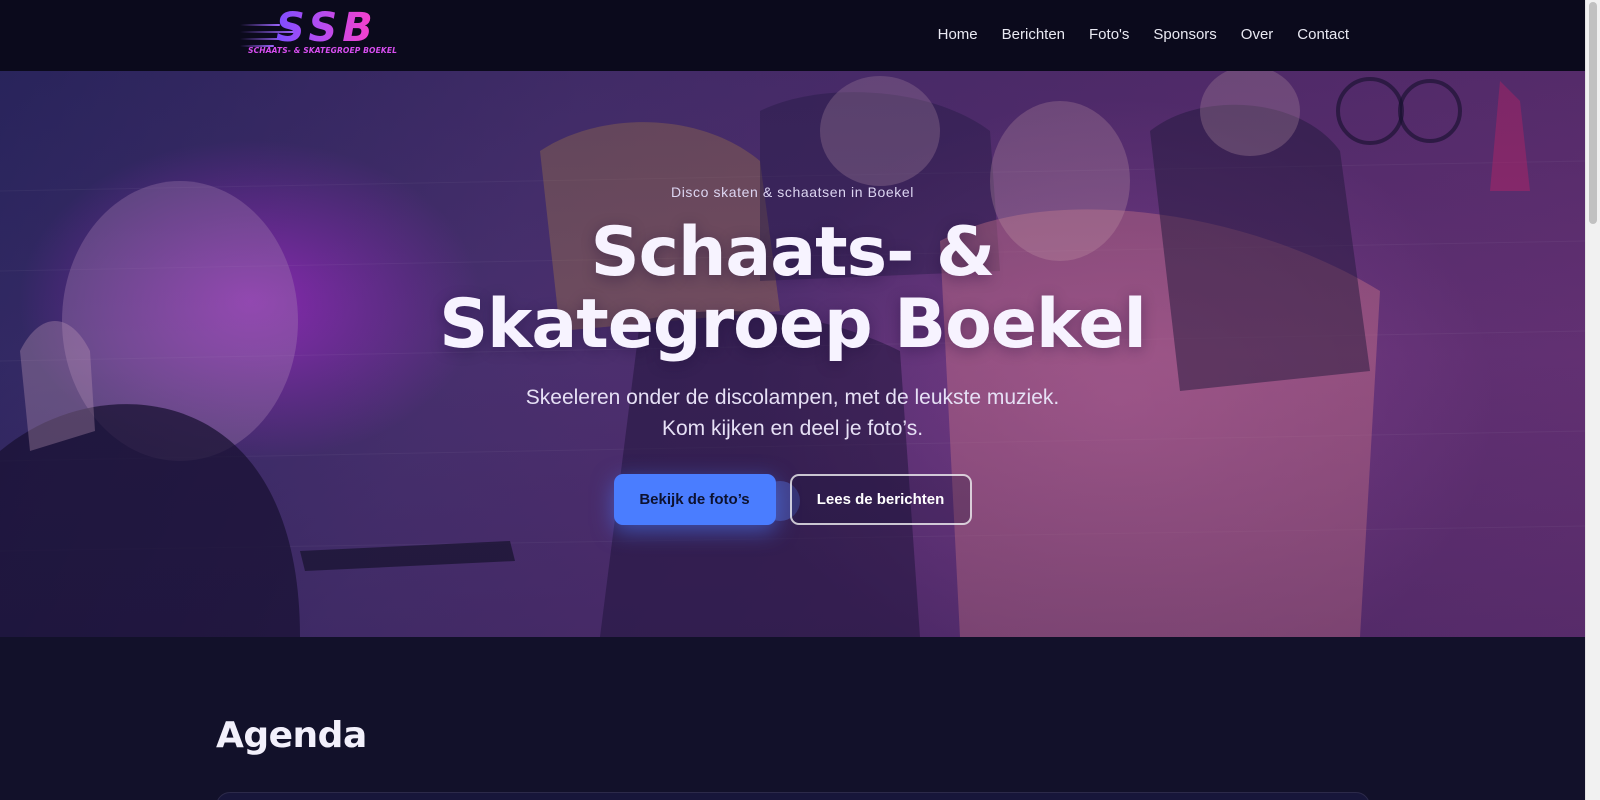 This screenshot has height=800, width=1600. Describe the element at coordinates (792, 192) in the screenshot. I see `hero-eyebrow: Disco skaten & schaatsen in Boekel` at that location.